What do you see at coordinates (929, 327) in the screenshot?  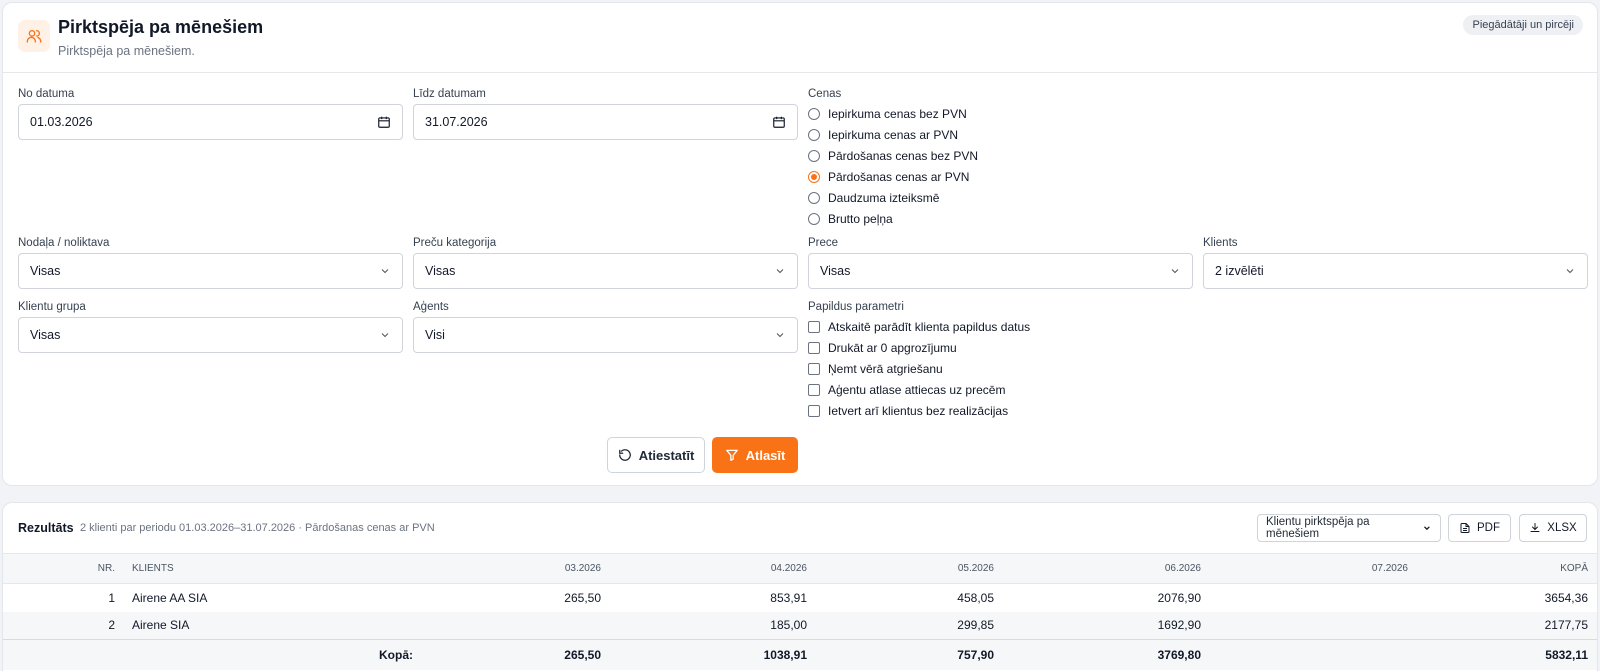 I see `extra-option-label: Atskaitē parādīt klienta papildus datus` at bounding box center [929, 327].